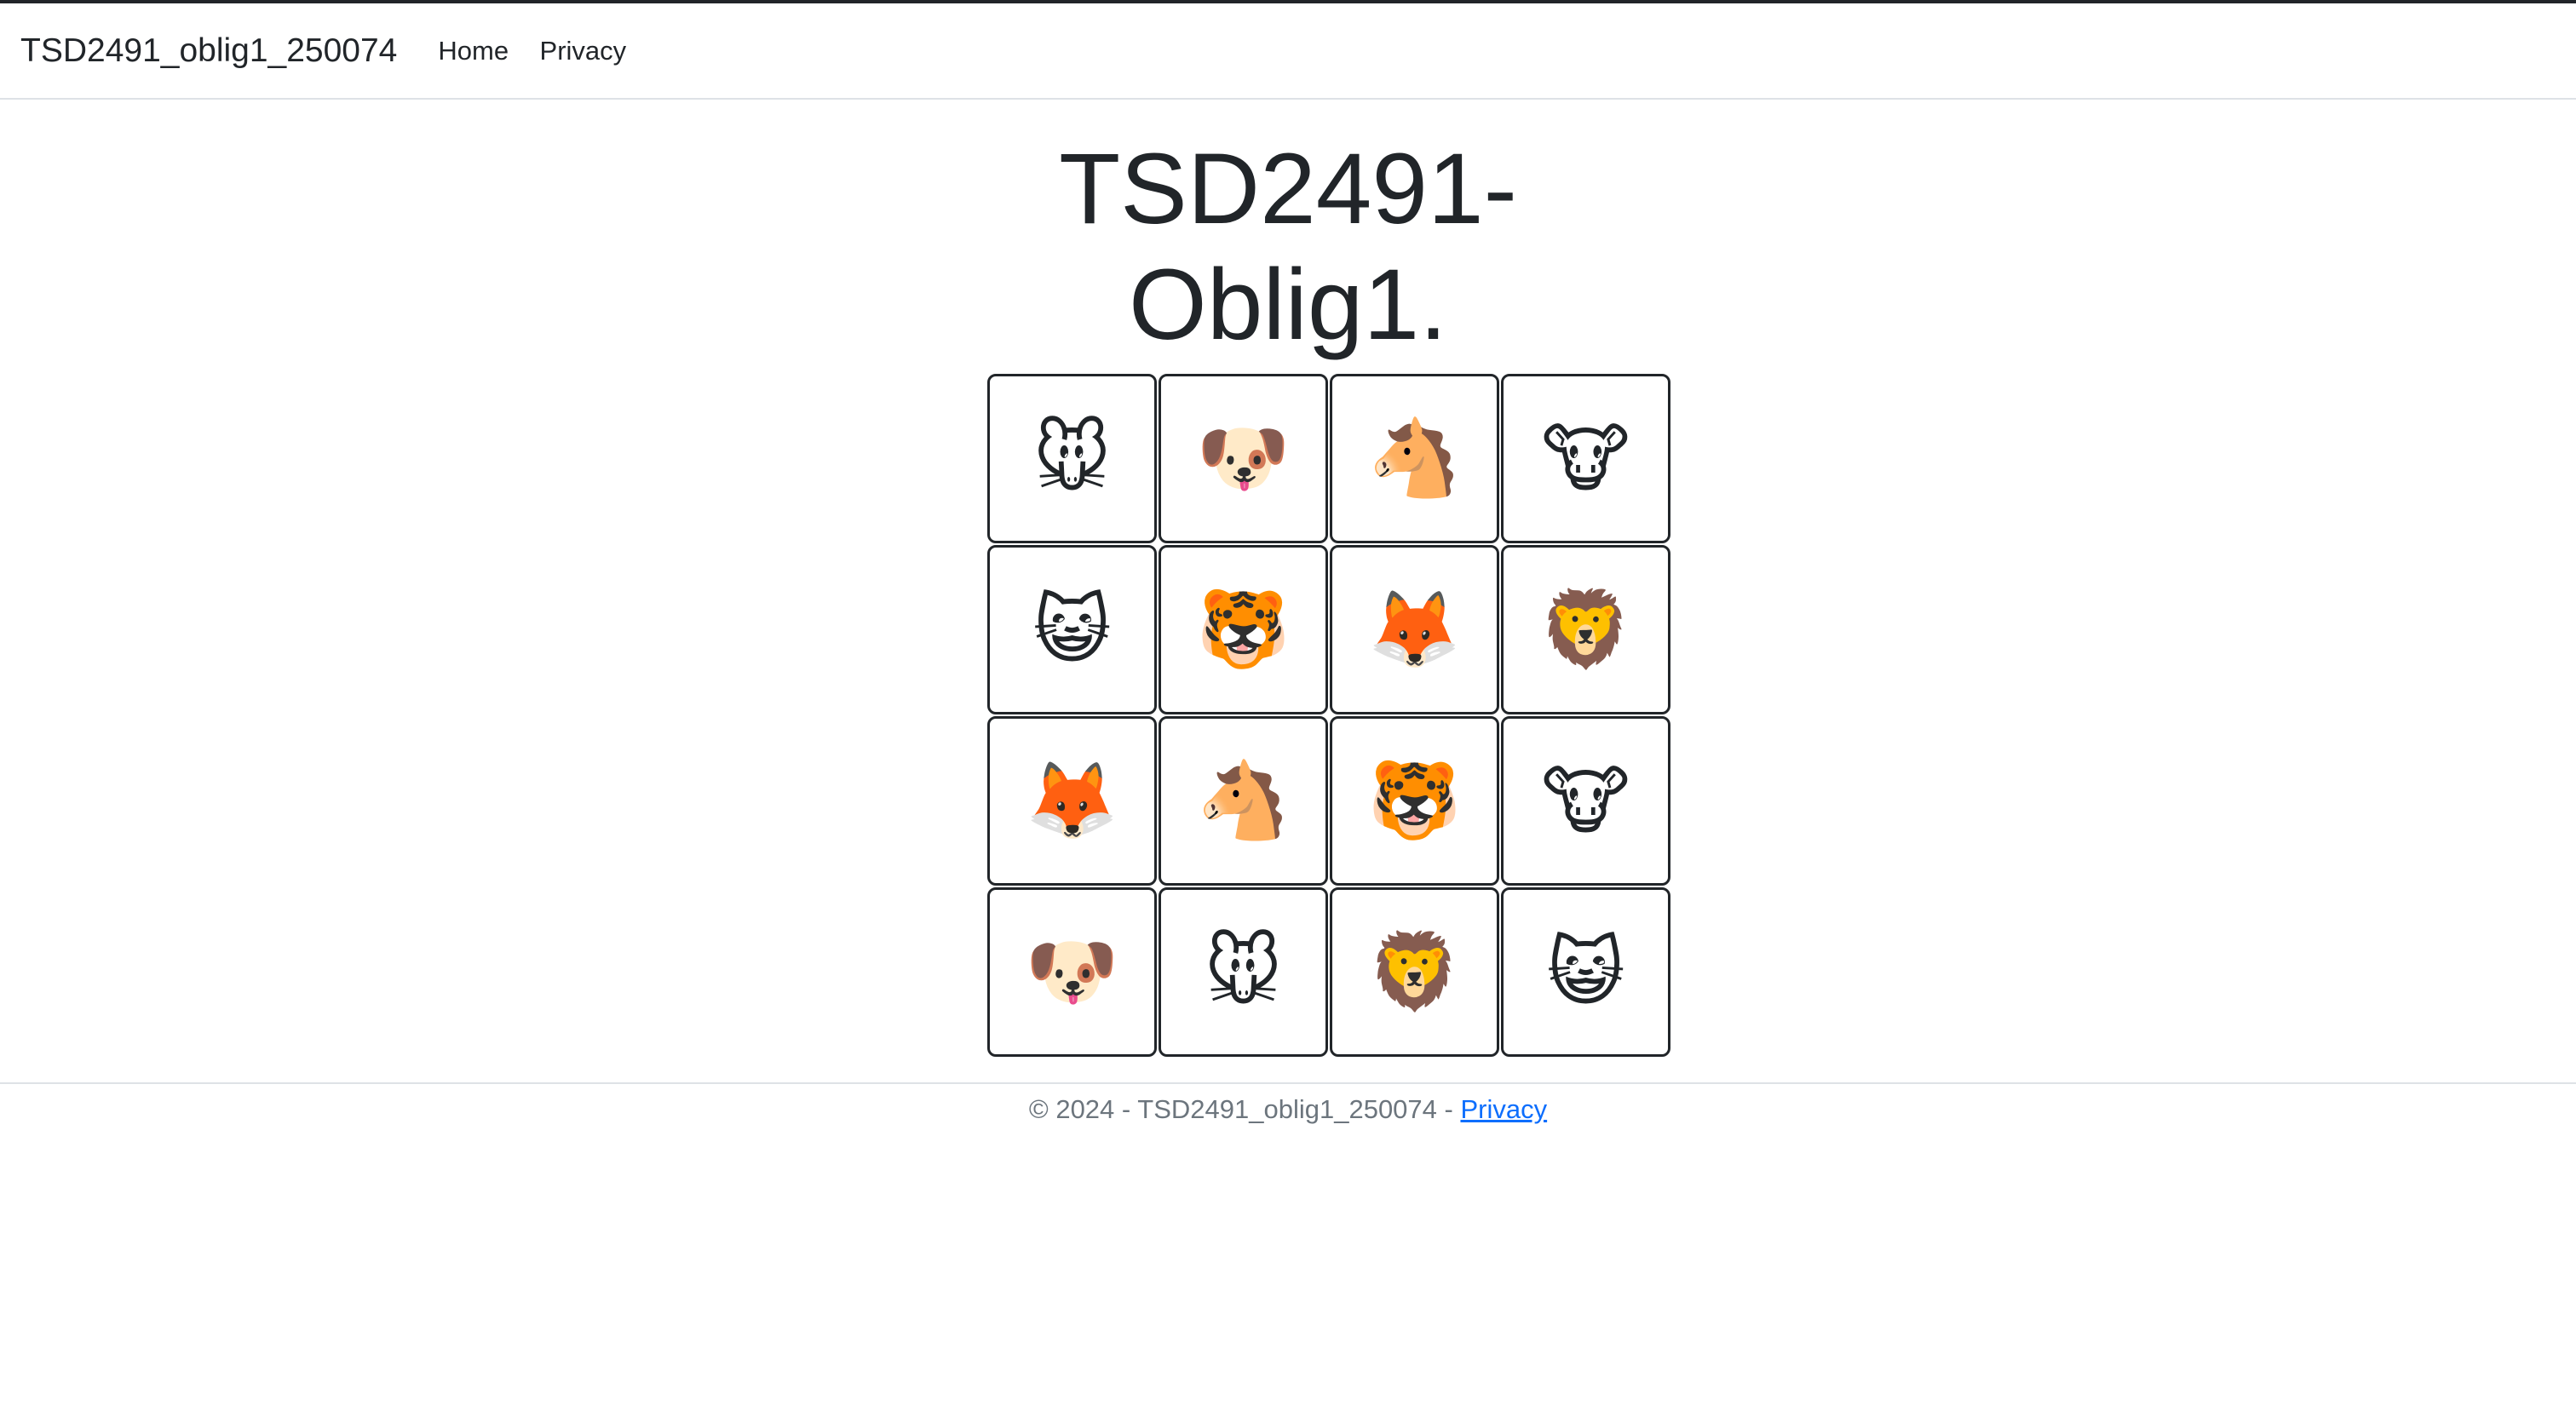  Describe the element at coordinates (1504, 1109) in the screenshot. I see `footer-privacy-link: Privacy` at that location.